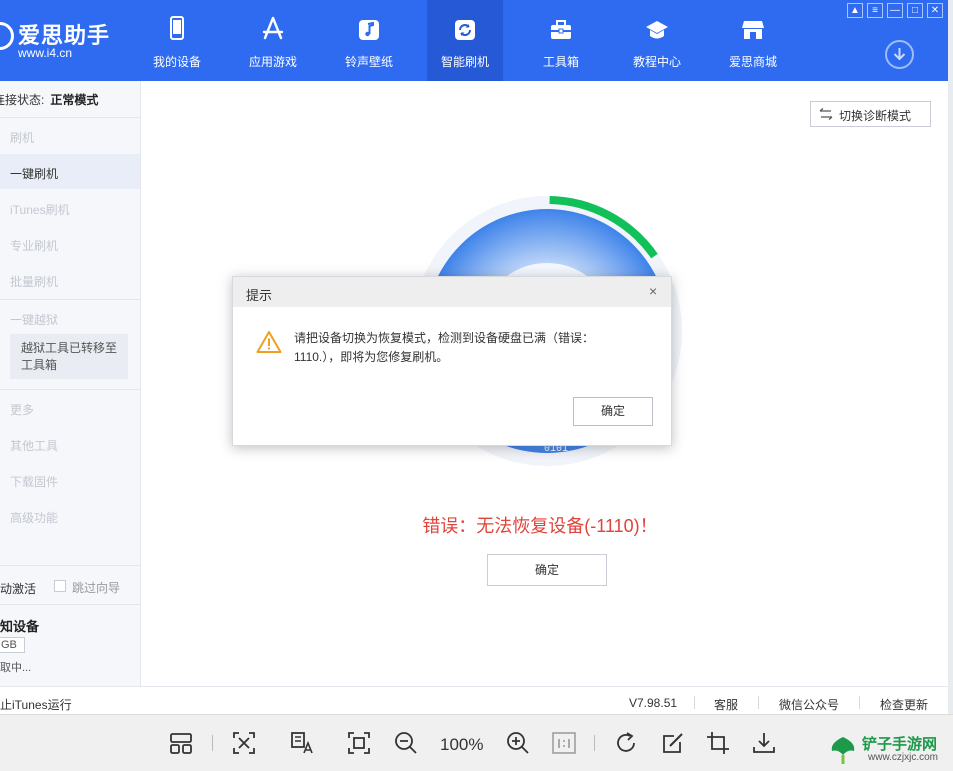 The height and width of the screenshot is (771, 953). What do you see at coordinates (34, 445) in the screenshot?
I see `sidebar-item-other-tools: 其他工具` at bounding box center [34, 445].